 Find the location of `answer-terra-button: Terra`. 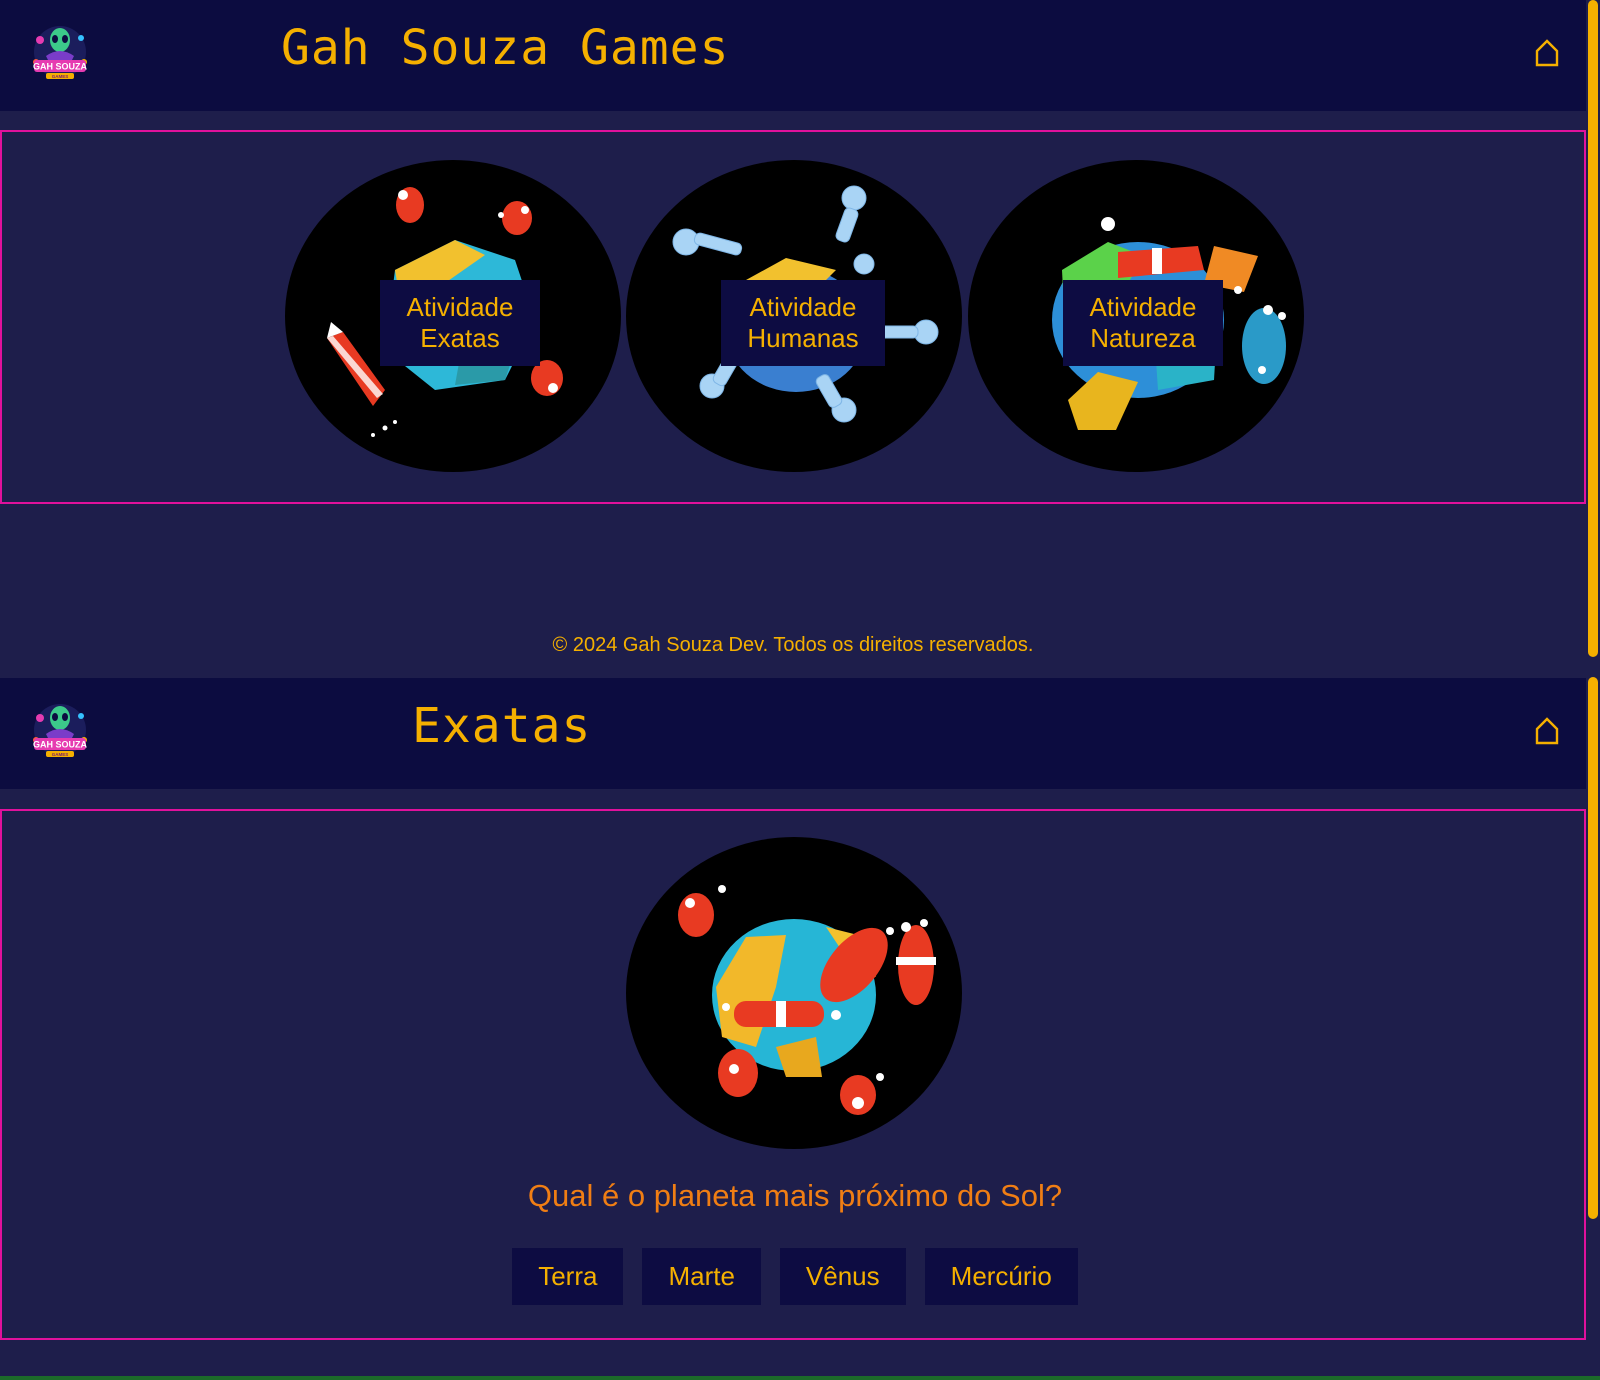

answer-terra-button: Terra is located at coordinates (568, 1276).